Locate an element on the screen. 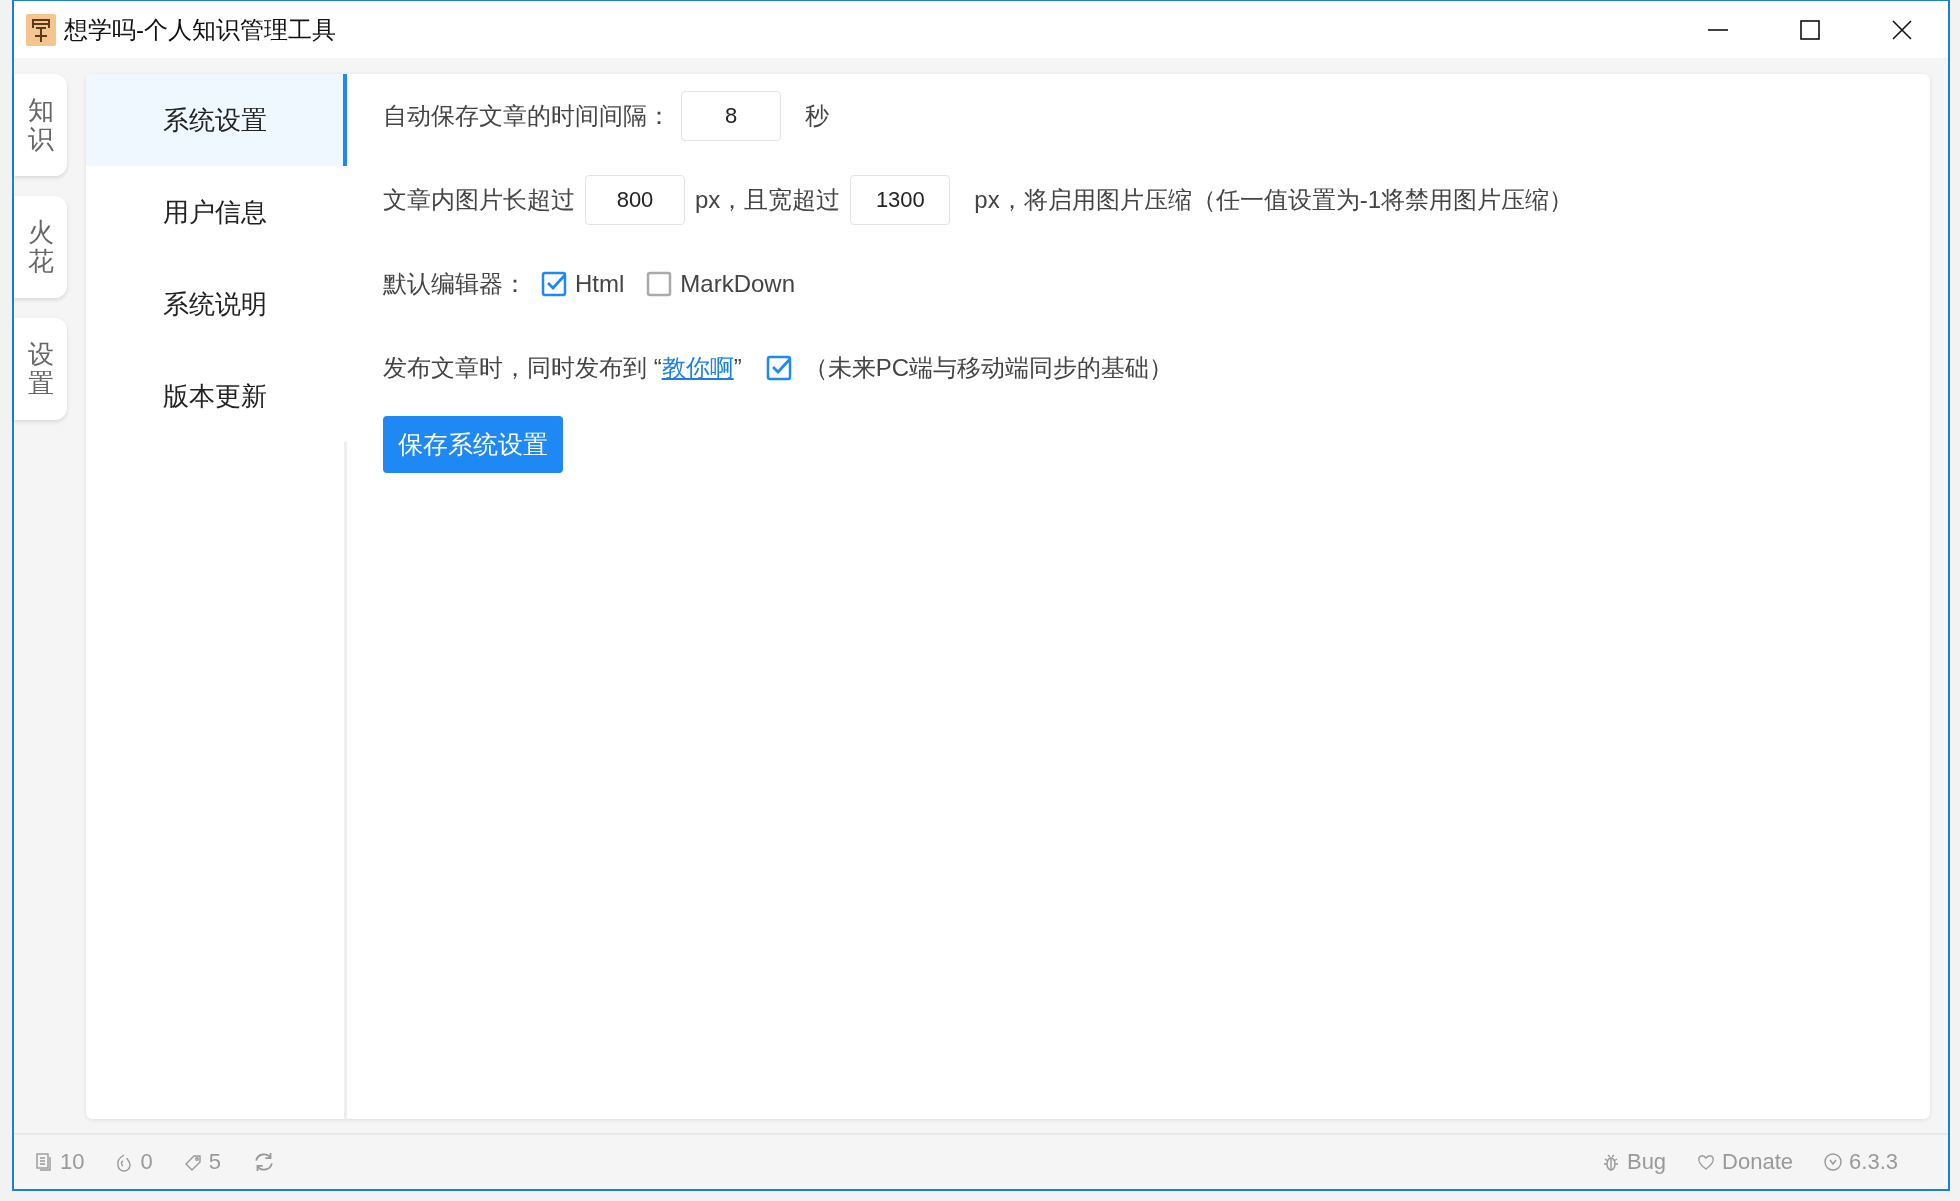 This screenshot has height=1201, width=1960. field-label: px，将启用图片压缩（任一值设置为-1将禁用图片压缩） is located at coordinates (1274, 200).